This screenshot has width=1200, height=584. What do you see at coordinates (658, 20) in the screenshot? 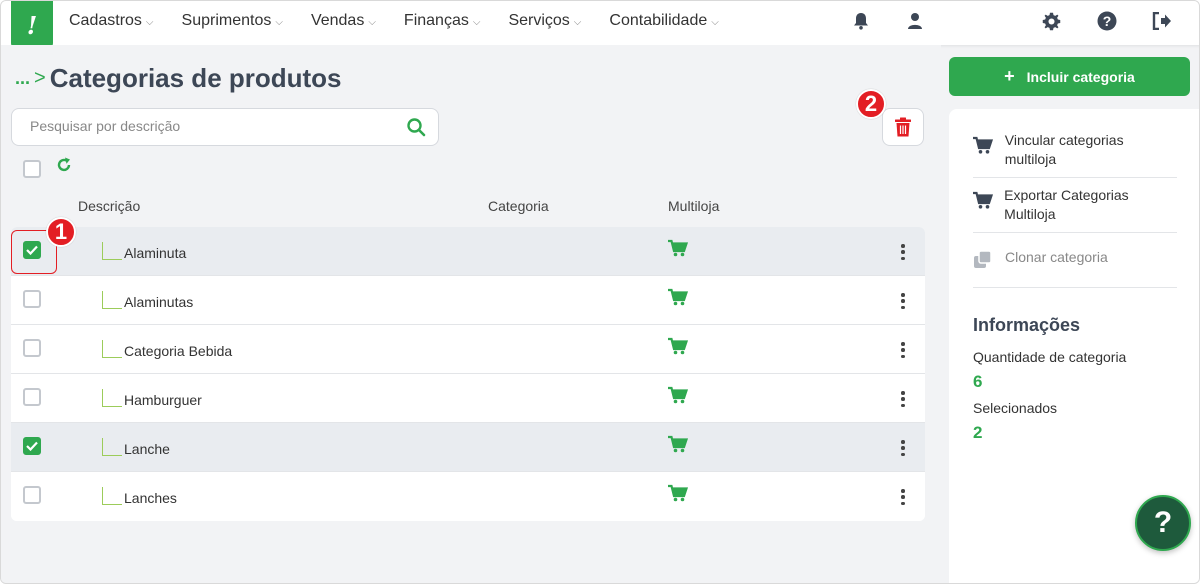
I see `menu-label: Contabilidade` at bounding box center [658, 20].